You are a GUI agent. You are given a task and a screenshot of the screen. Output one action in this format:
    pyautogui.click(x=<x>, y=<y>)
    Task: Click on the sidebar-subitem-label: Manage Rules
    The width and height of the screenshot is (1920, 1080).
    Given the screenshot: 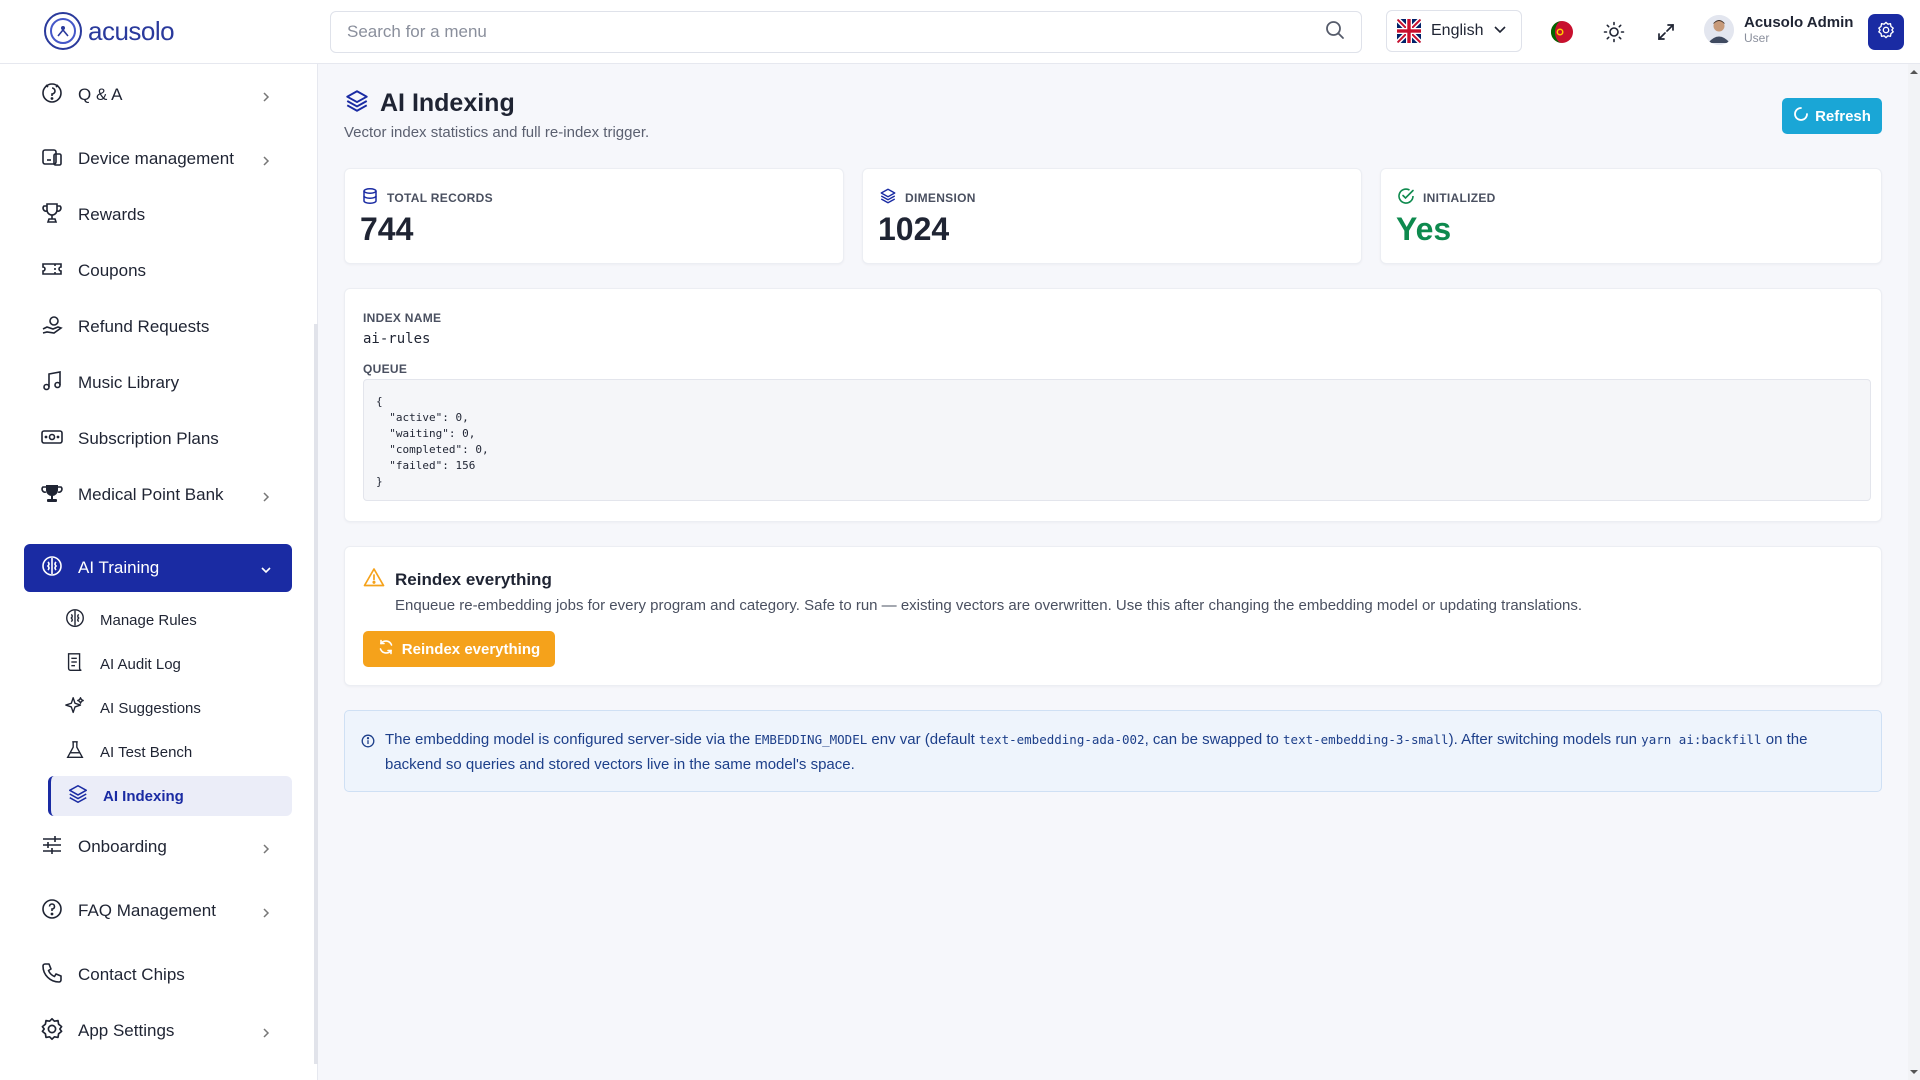 What is the action you would take?
    pyautogui.click(x=148, y=620)
    